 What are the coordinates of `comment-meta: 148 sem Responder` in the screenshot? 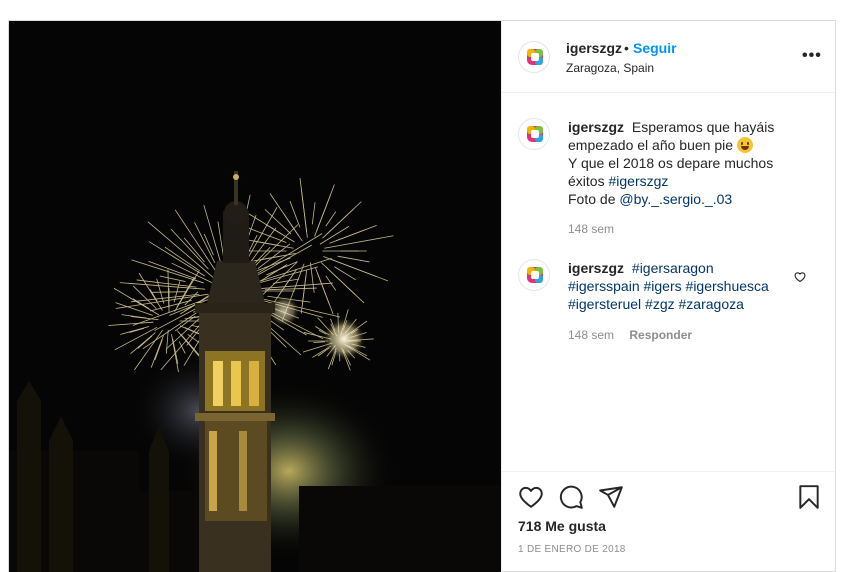 It's located at (630, 335).